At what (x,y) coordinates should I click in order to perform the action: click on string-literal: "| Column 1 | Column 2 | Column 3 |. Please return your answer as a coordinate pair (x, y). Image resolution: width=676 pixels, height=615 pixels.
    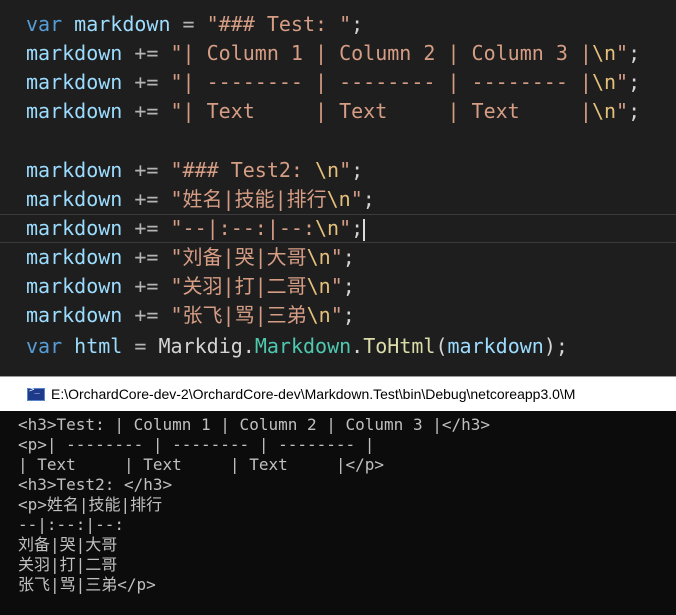
    Looking at the image, I should click on (381, 53).